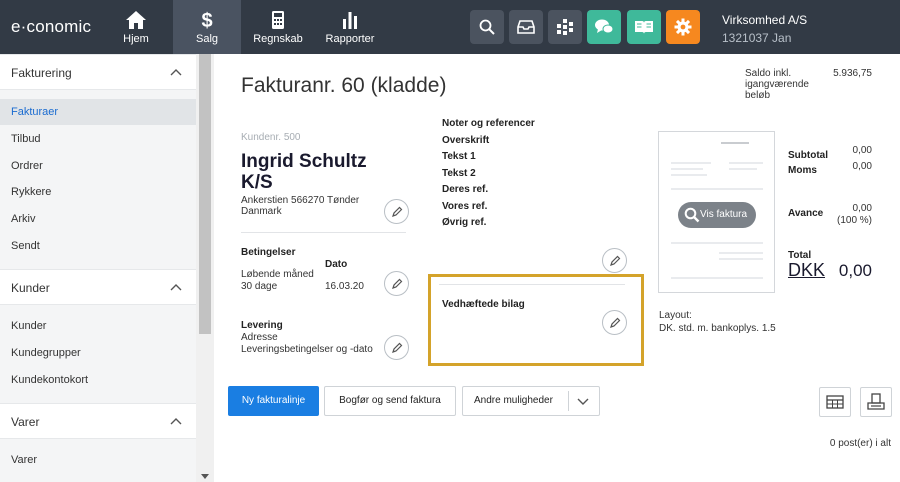 This screenshot has width=900, height=482. What do you see at coordinates (583, 402) in the screenshot?
I see `chevron-down-icon` at bounding box center [583, 402].